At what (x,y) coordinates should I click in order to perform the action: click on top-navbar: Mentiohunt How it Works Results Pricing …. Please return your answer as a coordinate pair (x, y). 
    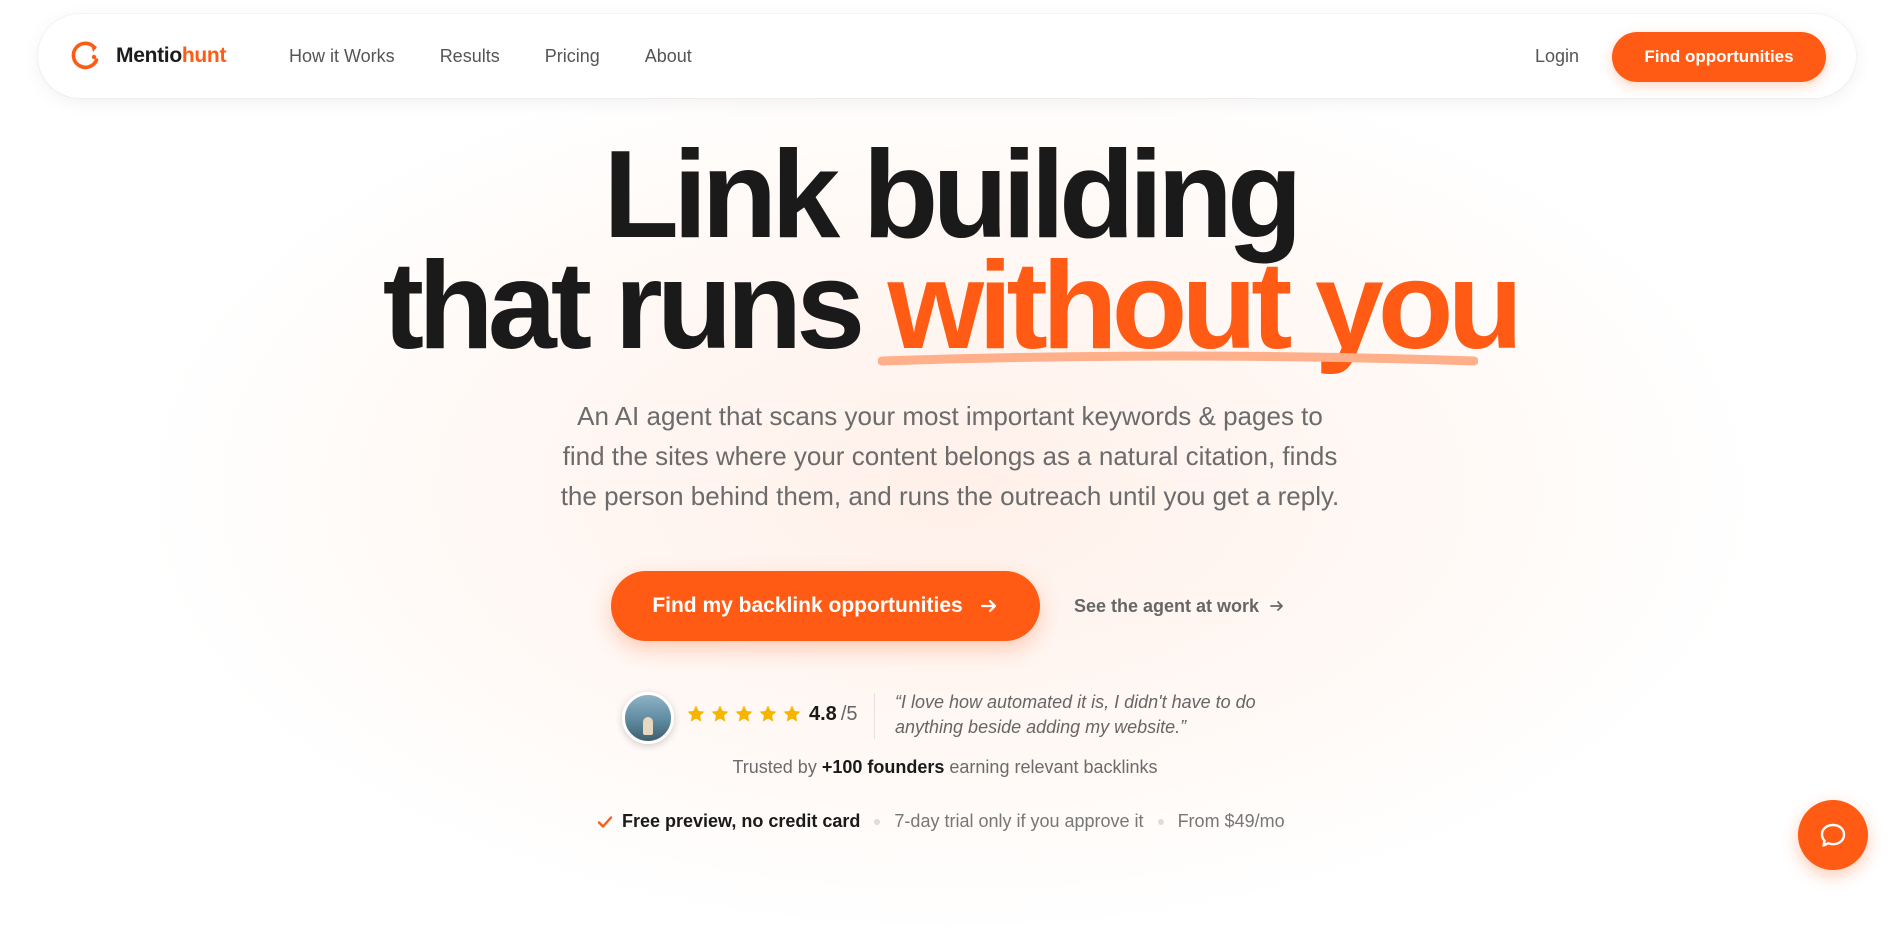
    Looking at the image, I should click on (947, 56).